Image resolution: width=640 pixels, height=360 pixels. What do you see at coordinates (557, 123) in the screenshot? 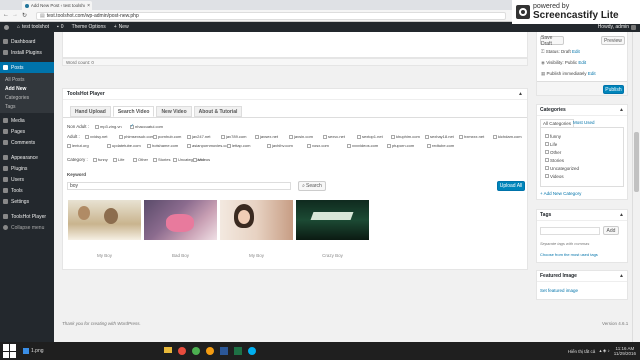
I see `tab-all-categories: All Categories` at bounding box center [557, 123].